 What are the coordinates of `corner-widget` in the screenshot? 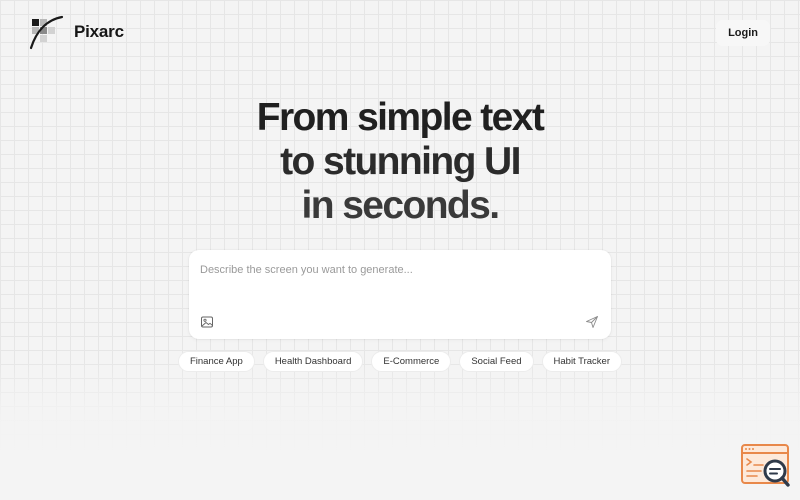 It's located at (766, 467).